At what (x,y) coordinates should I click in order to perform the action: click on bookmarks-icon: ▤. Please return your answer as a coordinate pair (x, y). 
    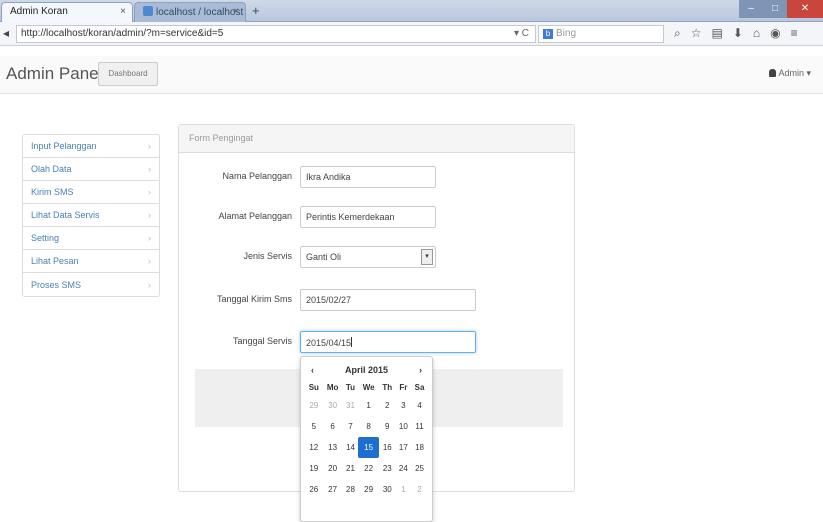
    Looking at the image, I should click on (717, 33).